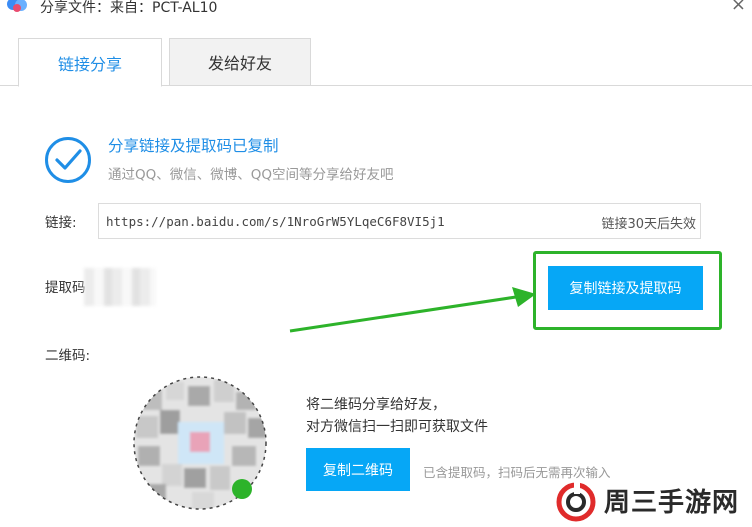 The height and width of the screenshot is (527, 752). I want to click on link-label: 链接:, so click(61, 223).